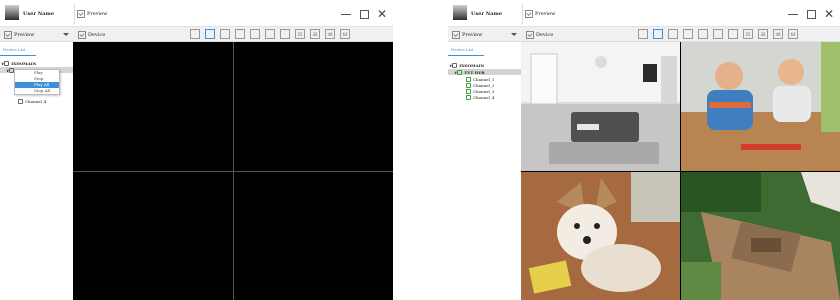 This screenshot has width=840, height=300. I want to click on toolbar: Preview Device 25 36 49 64, so click(644, 34).